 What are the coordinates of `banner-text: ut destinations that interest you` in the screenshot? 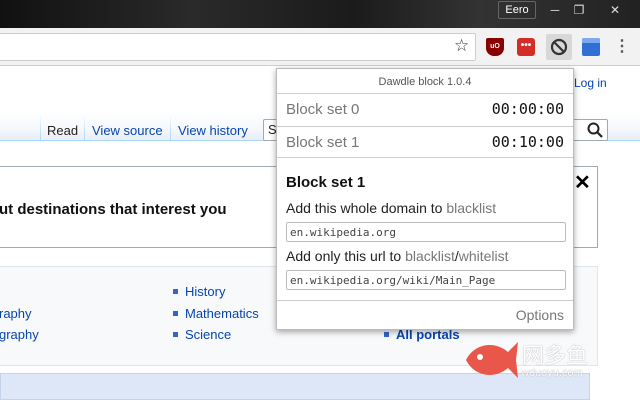 It's located at (113, 209).